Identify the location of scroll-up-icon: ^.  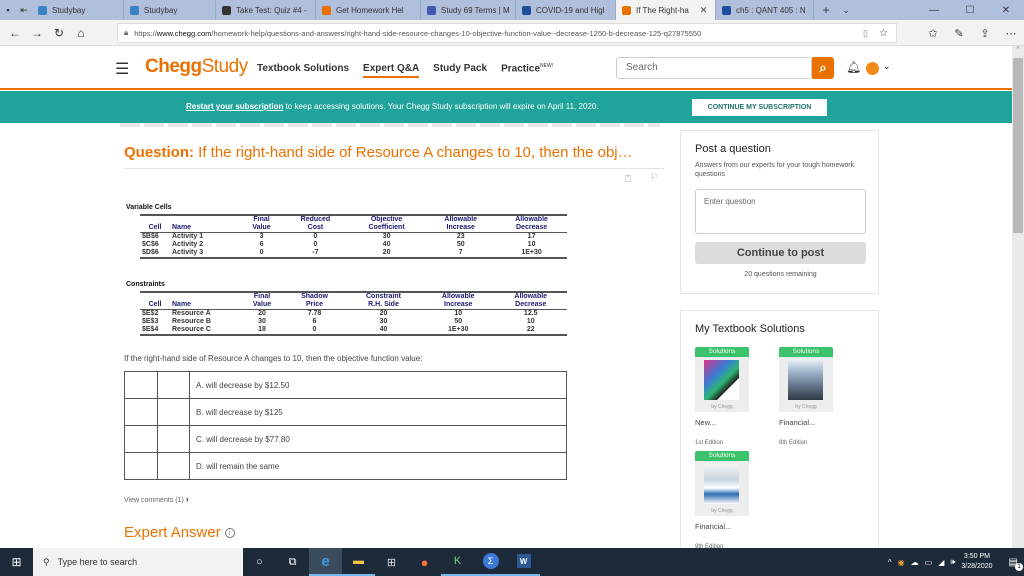
(1018, 51).